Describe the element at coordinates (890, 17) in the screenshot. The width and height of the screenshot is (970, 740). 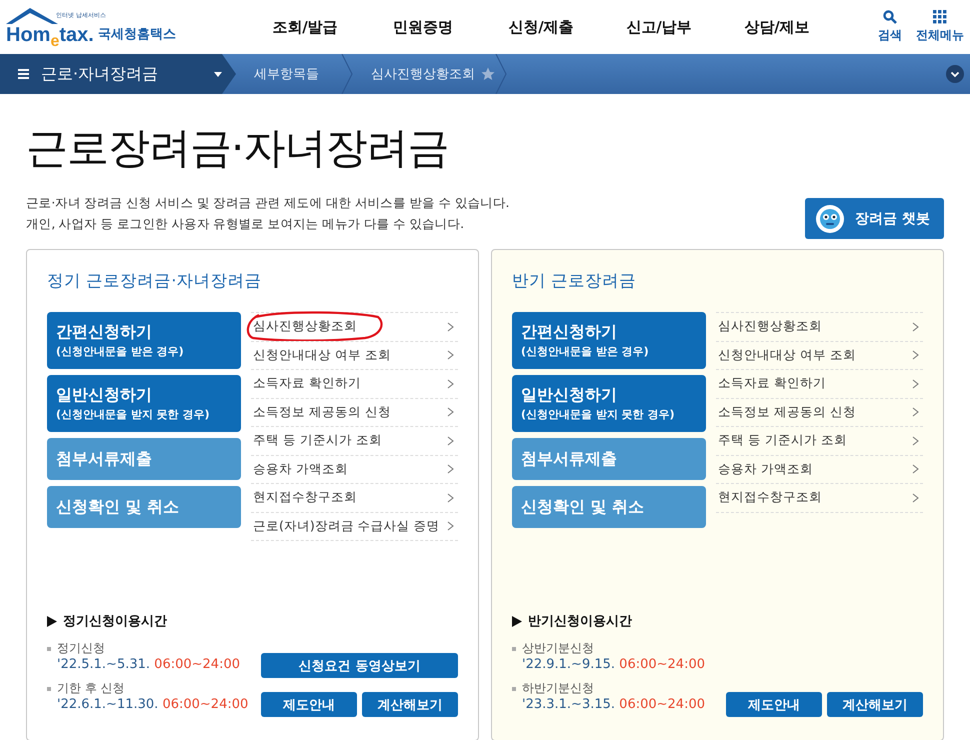
I see `search-icon` at that location.